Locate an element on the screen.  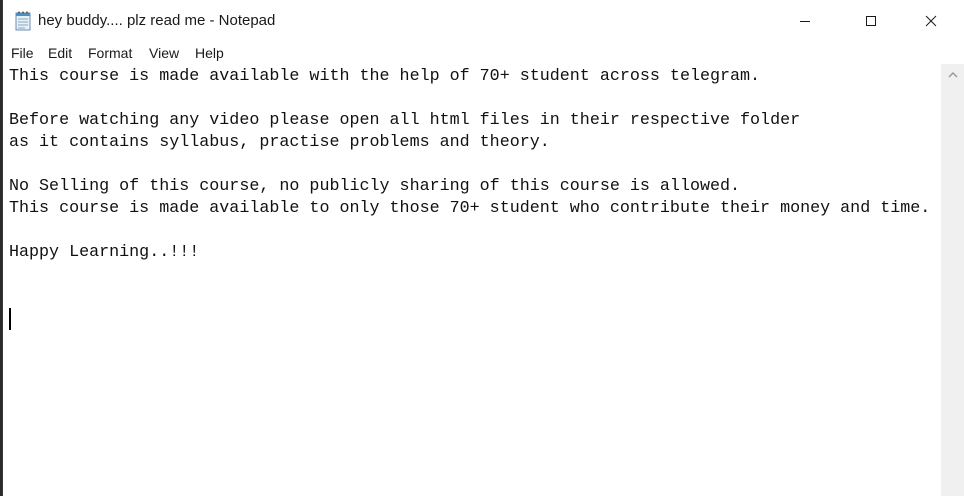
menu-bar: File Edit Format View Help is located at coordinates (483, 53).